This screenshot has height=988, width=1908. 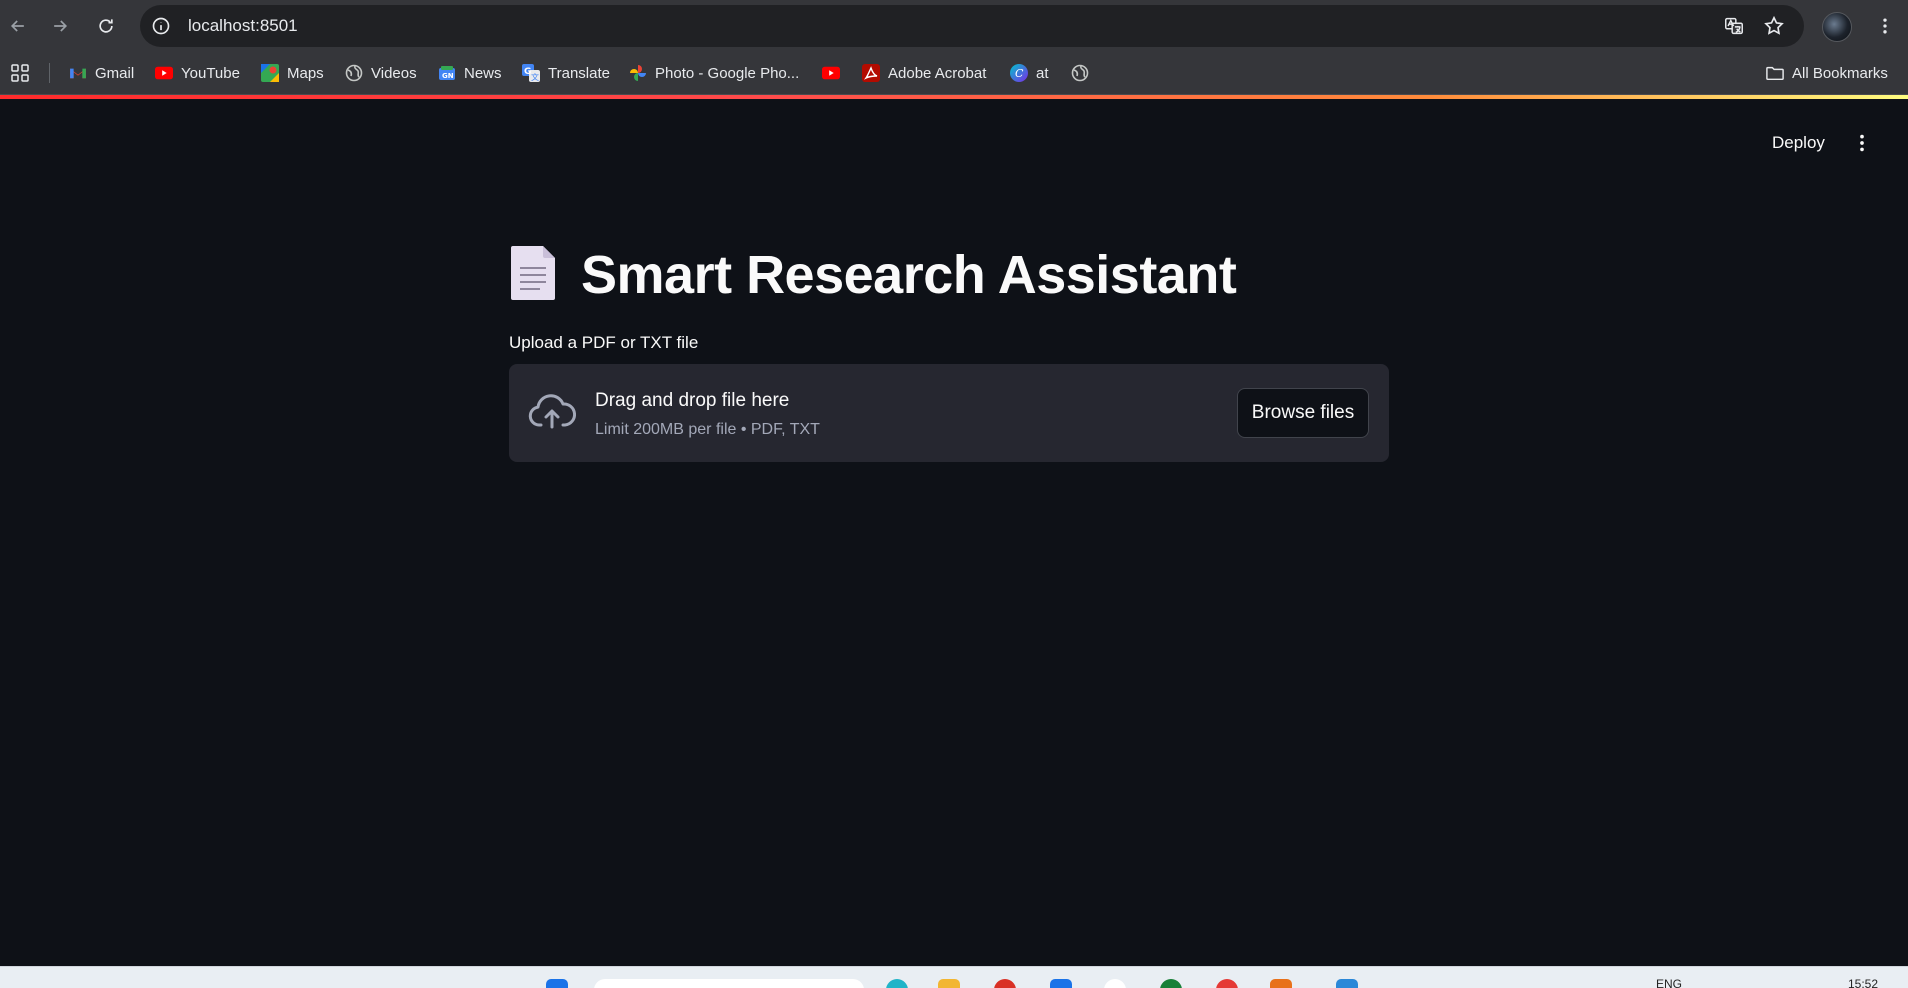 What do you see at coordinates (1798, 143) in the screenshot?
I see `deploy-button: Deploy` at bounding box center [1798, 143].